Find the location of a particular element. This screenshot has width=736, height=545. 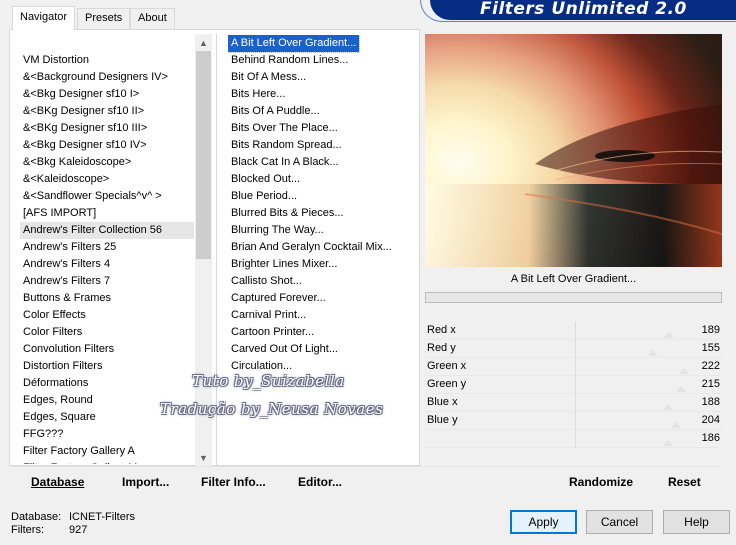

category-item: Andrew's Filters 25 is located at coordinates (107, 247).